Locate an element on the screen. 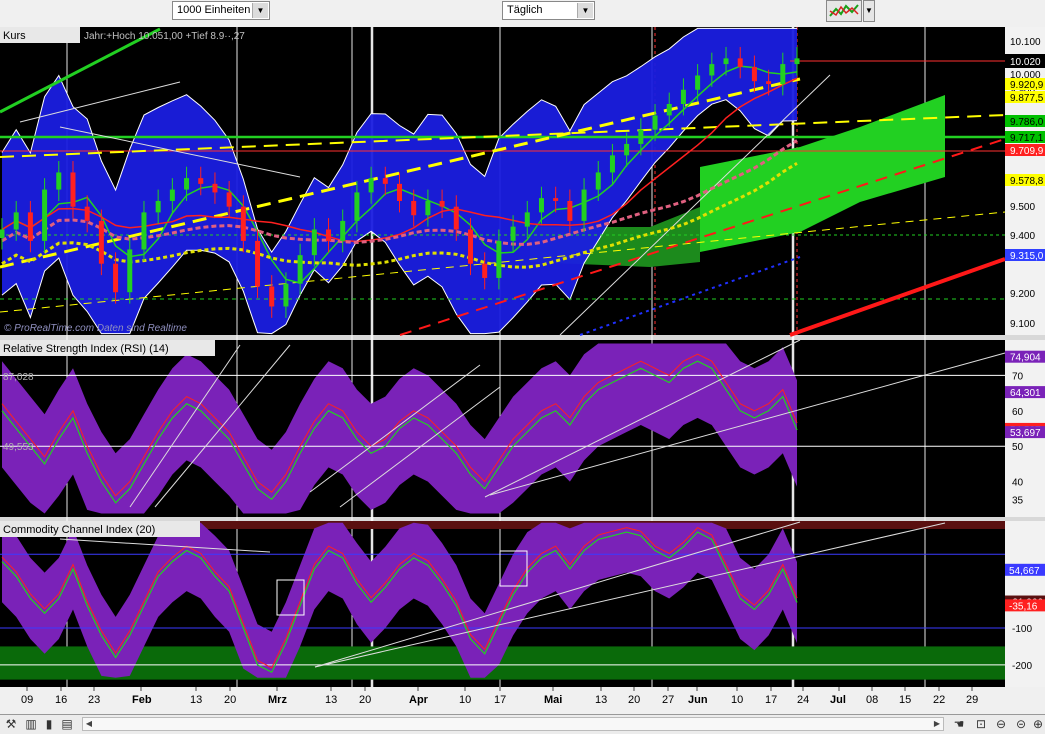 This screenshot has width=1045, height=734. chart-type-icon is located at coordinates (844, 10).